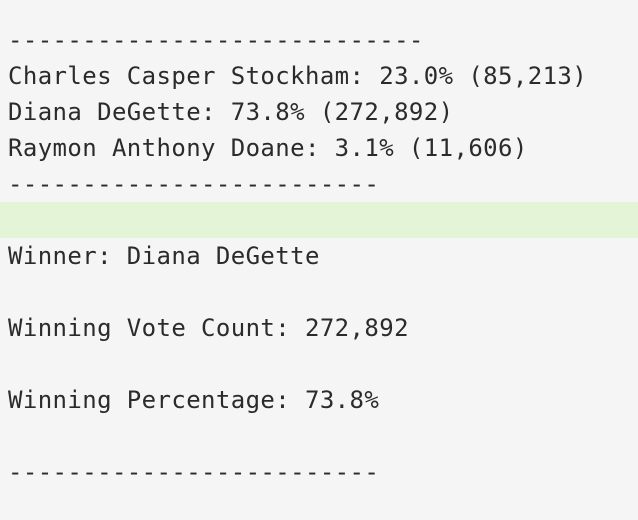 The height and width of the screenshot is (520, 638). I want to click on winning-percentage-line: Winning Percentage: 73.8%, so click(194, 400).